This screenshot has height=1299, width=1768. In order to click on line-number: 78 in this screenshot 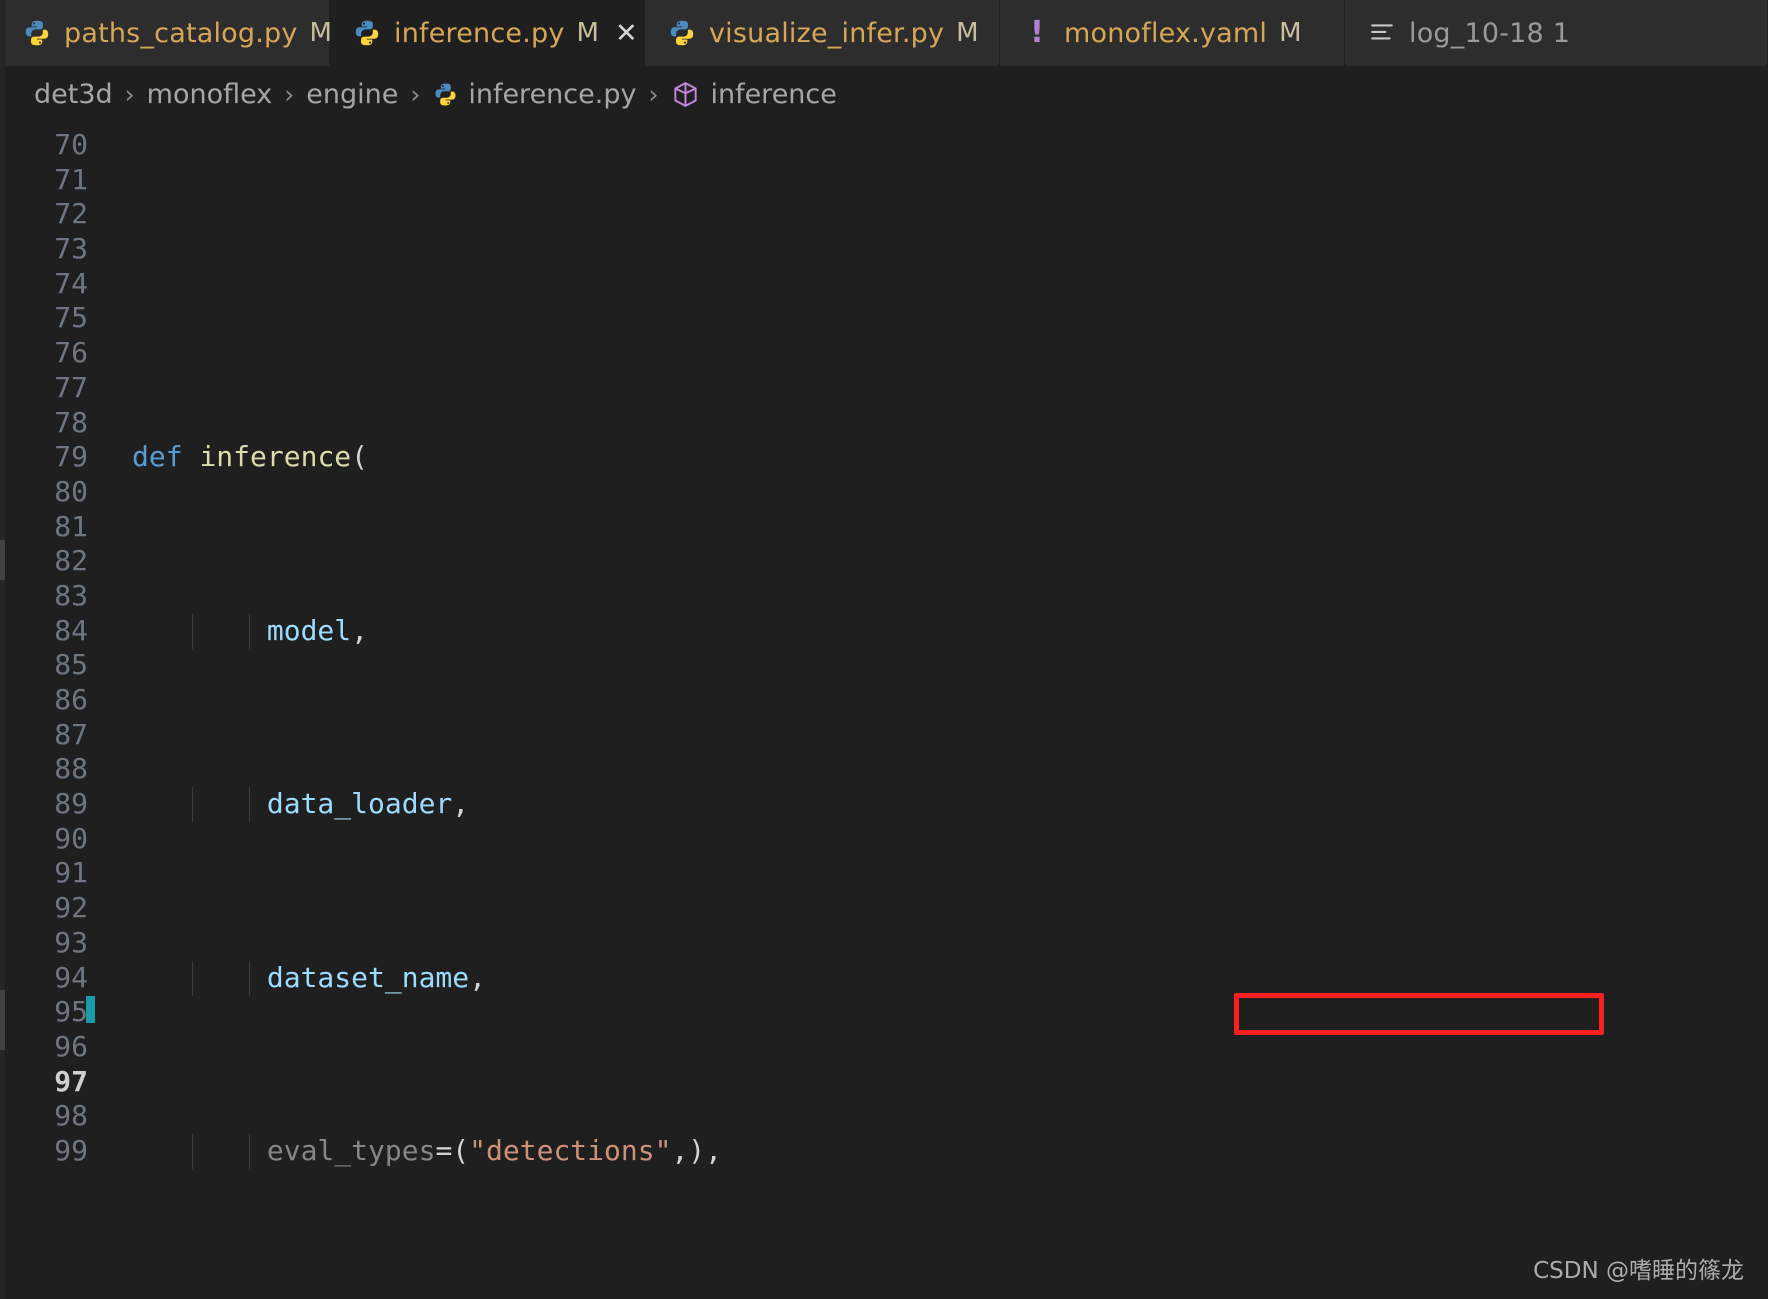, I will do `click(71, 422)`.